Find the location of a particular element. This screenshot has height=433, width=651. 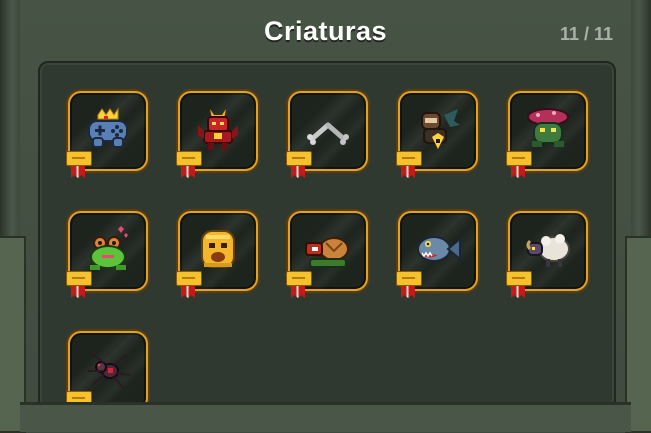

spider-icon is located at coordinates (109, 371).